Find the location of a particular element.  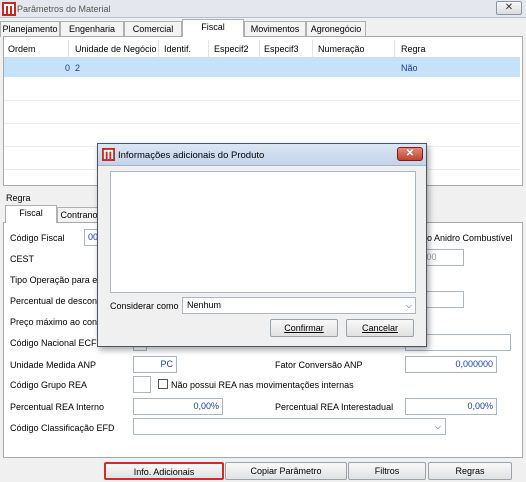

table-row: 0 2 Não is located at coordinates (262, 67).